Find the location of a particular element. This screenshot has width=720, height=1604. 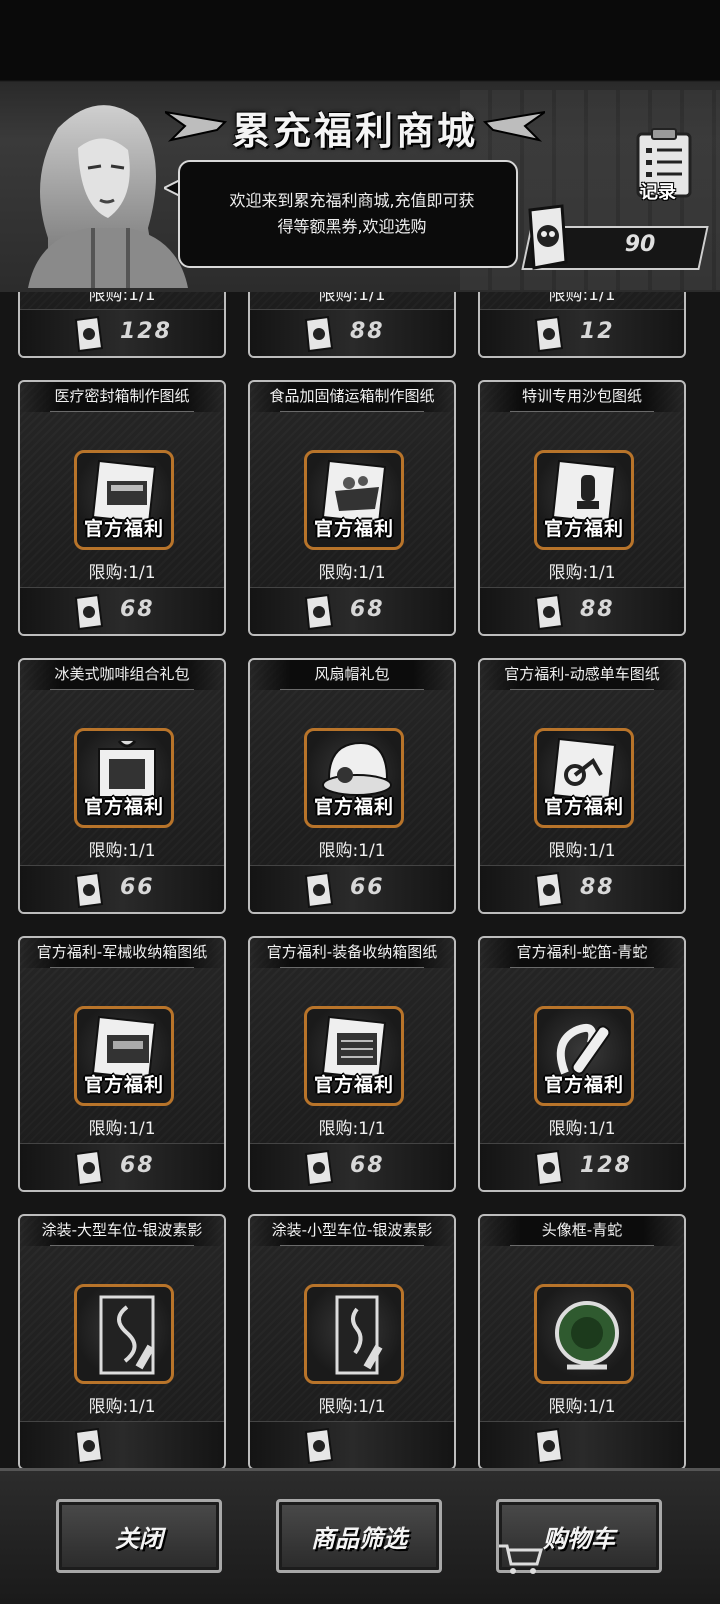

shopping-cart-label: 购物车 is located at coordinates (579, 1538).